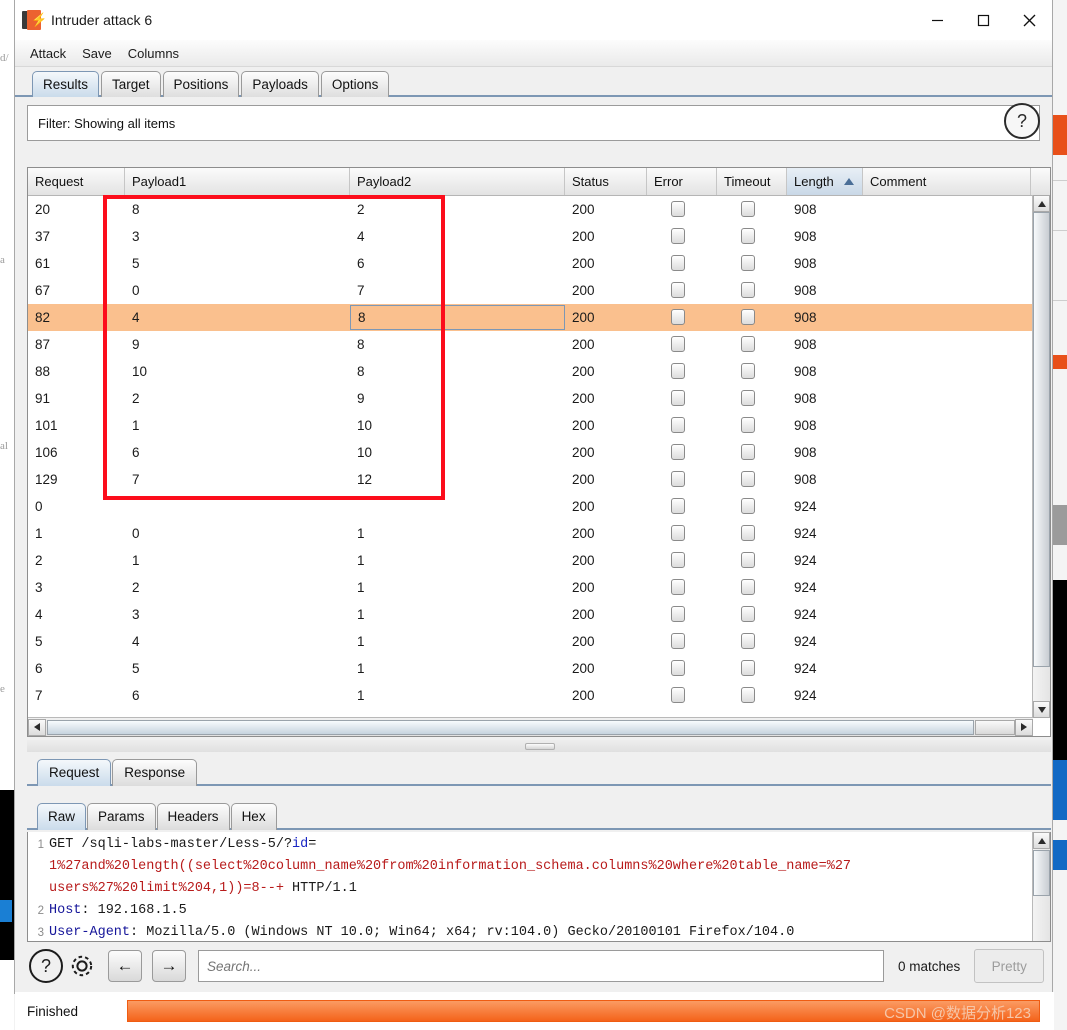 The image size is (1067, 1030). What do you see at coordinates (76, 587) in the screenshot?
I see `cell-request: 3` at bounding box center [76, 587].